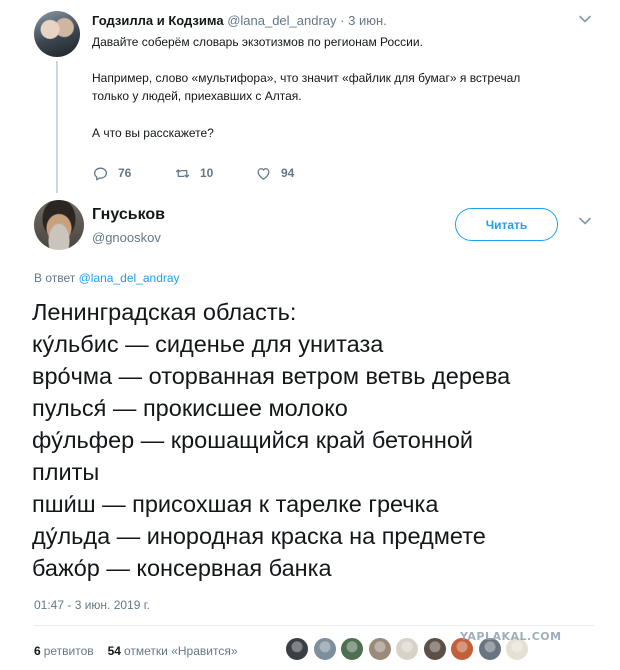  I want to click on tweet-timestamp: 01:47 - 3 июн. 2019 г., so click(92, 605).